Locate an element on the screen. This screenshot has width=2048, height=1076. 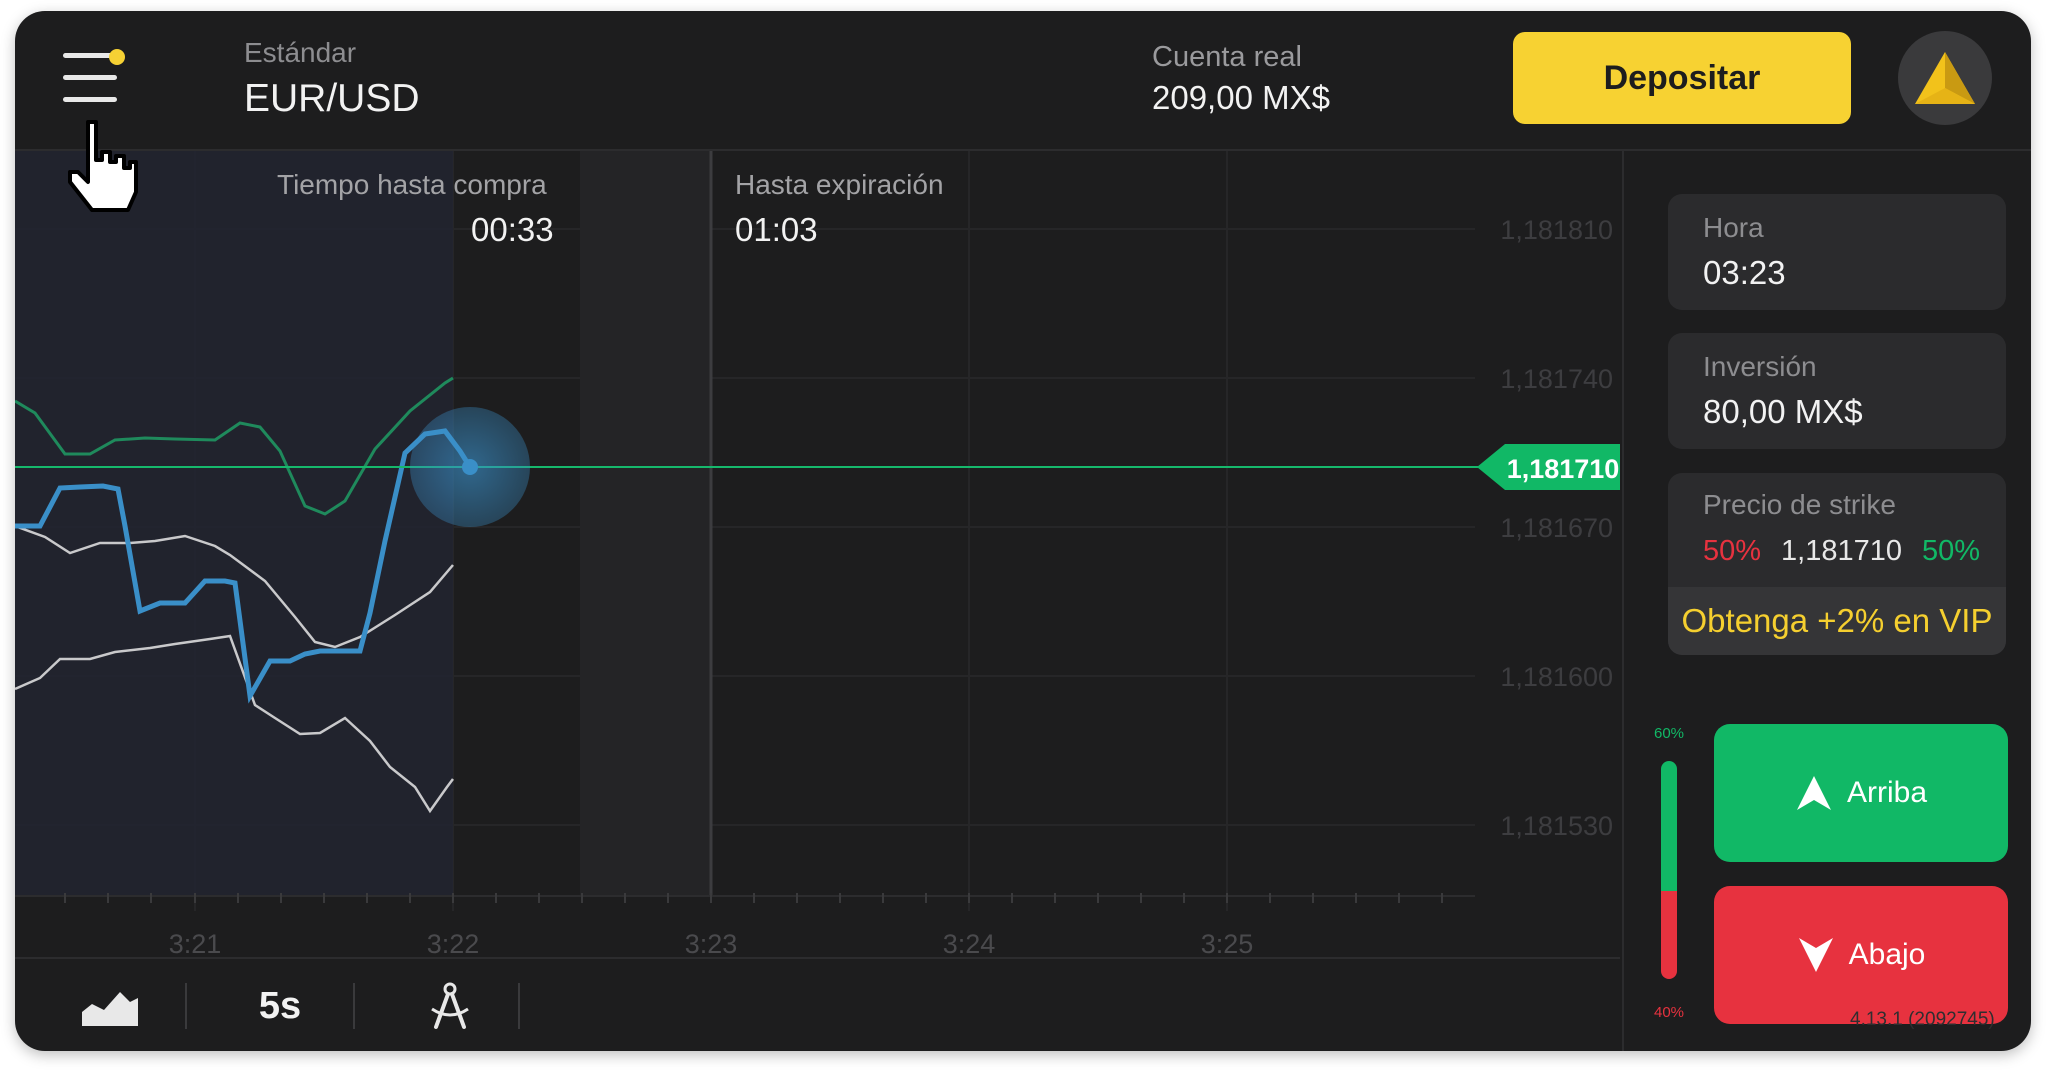
arrow-down-icon is located at coordinates (1815, 955).